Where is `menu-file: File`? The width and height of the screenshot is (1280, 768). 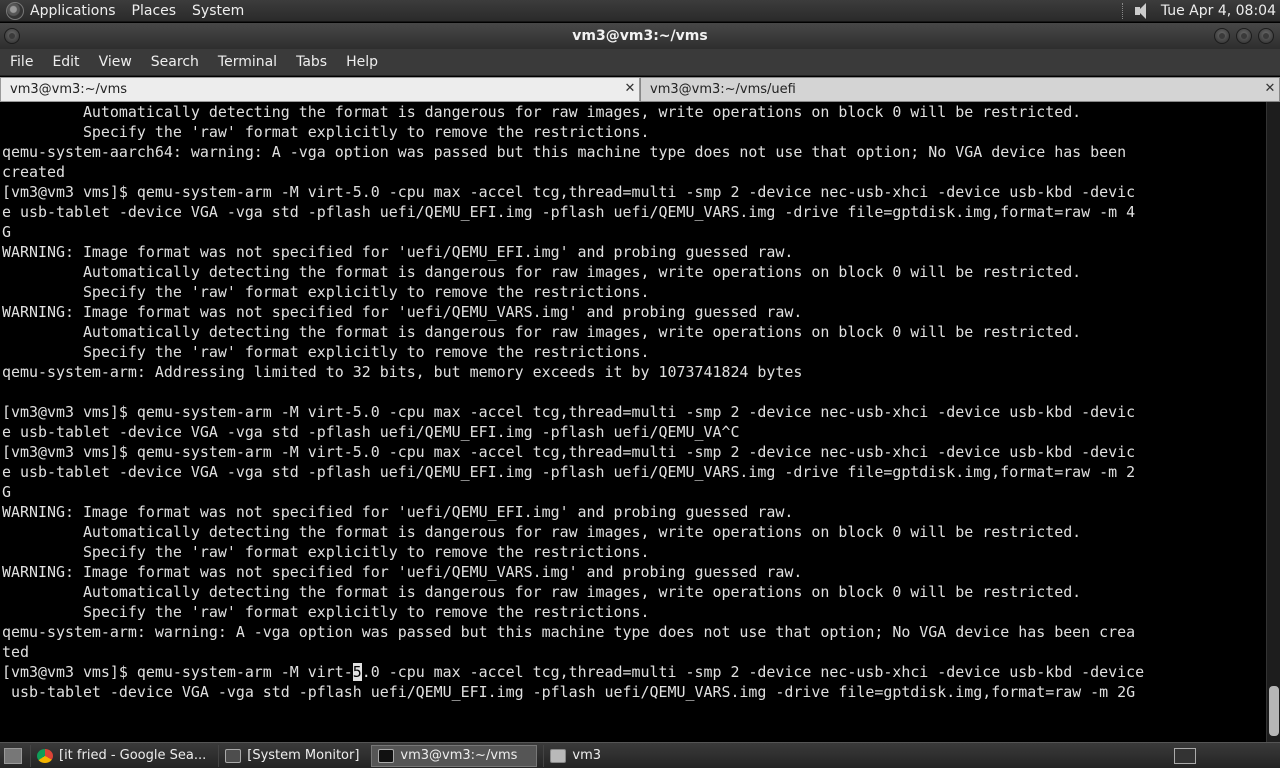
menu-file: File is located at coordinates (21, 62).